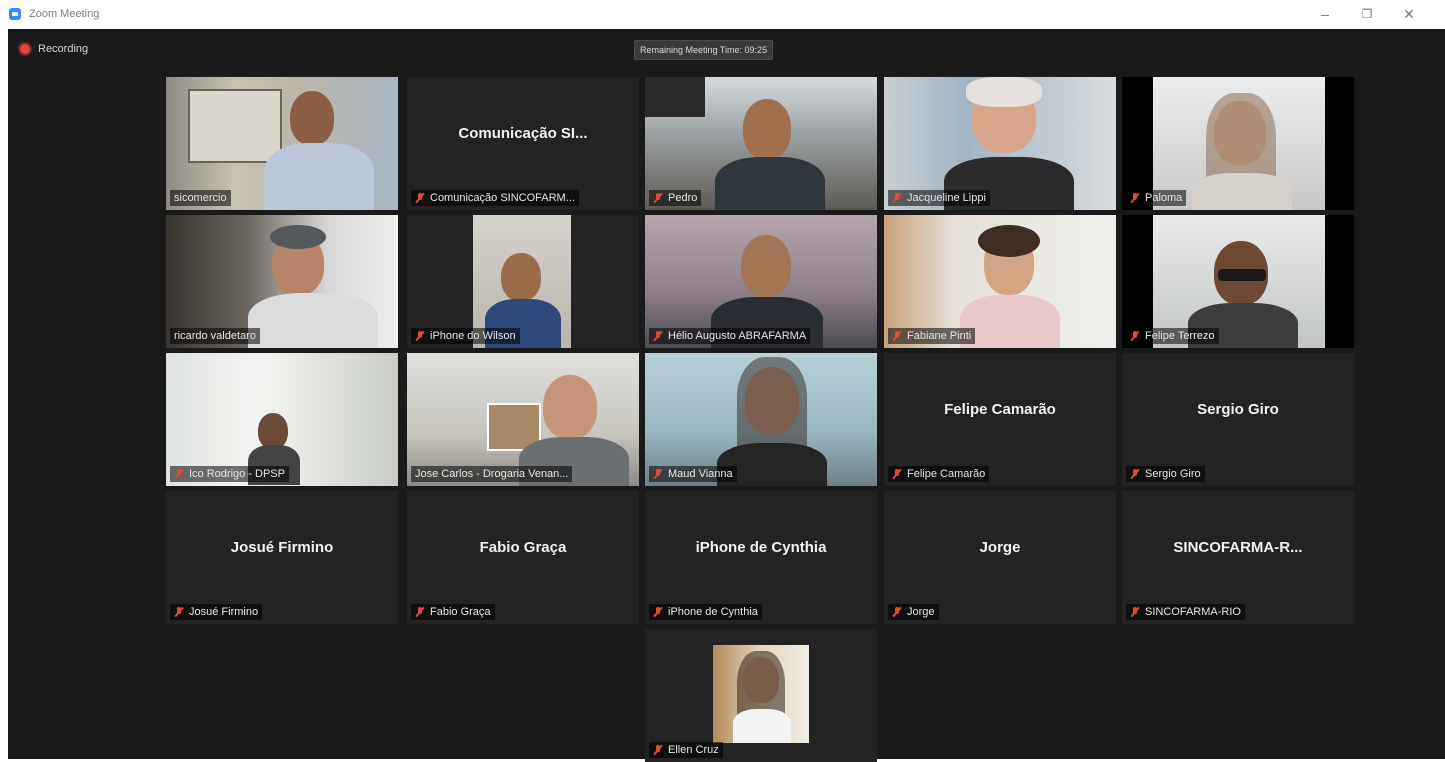 Image resolution: width=1445 pixels, height=762 pixels. What do you see at coordinates (1238, 557) in the screenshot?
I see `participant-tile: SINCOFARMA-R... SINCOFARMA-RIO` at bounding box center [1238, 557].